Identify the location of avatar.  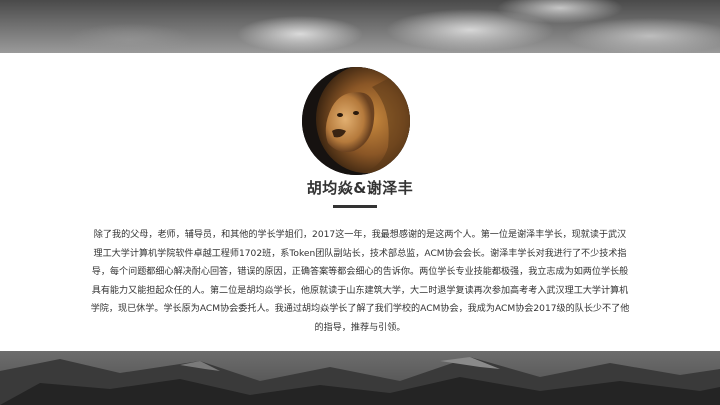
(356, 121).